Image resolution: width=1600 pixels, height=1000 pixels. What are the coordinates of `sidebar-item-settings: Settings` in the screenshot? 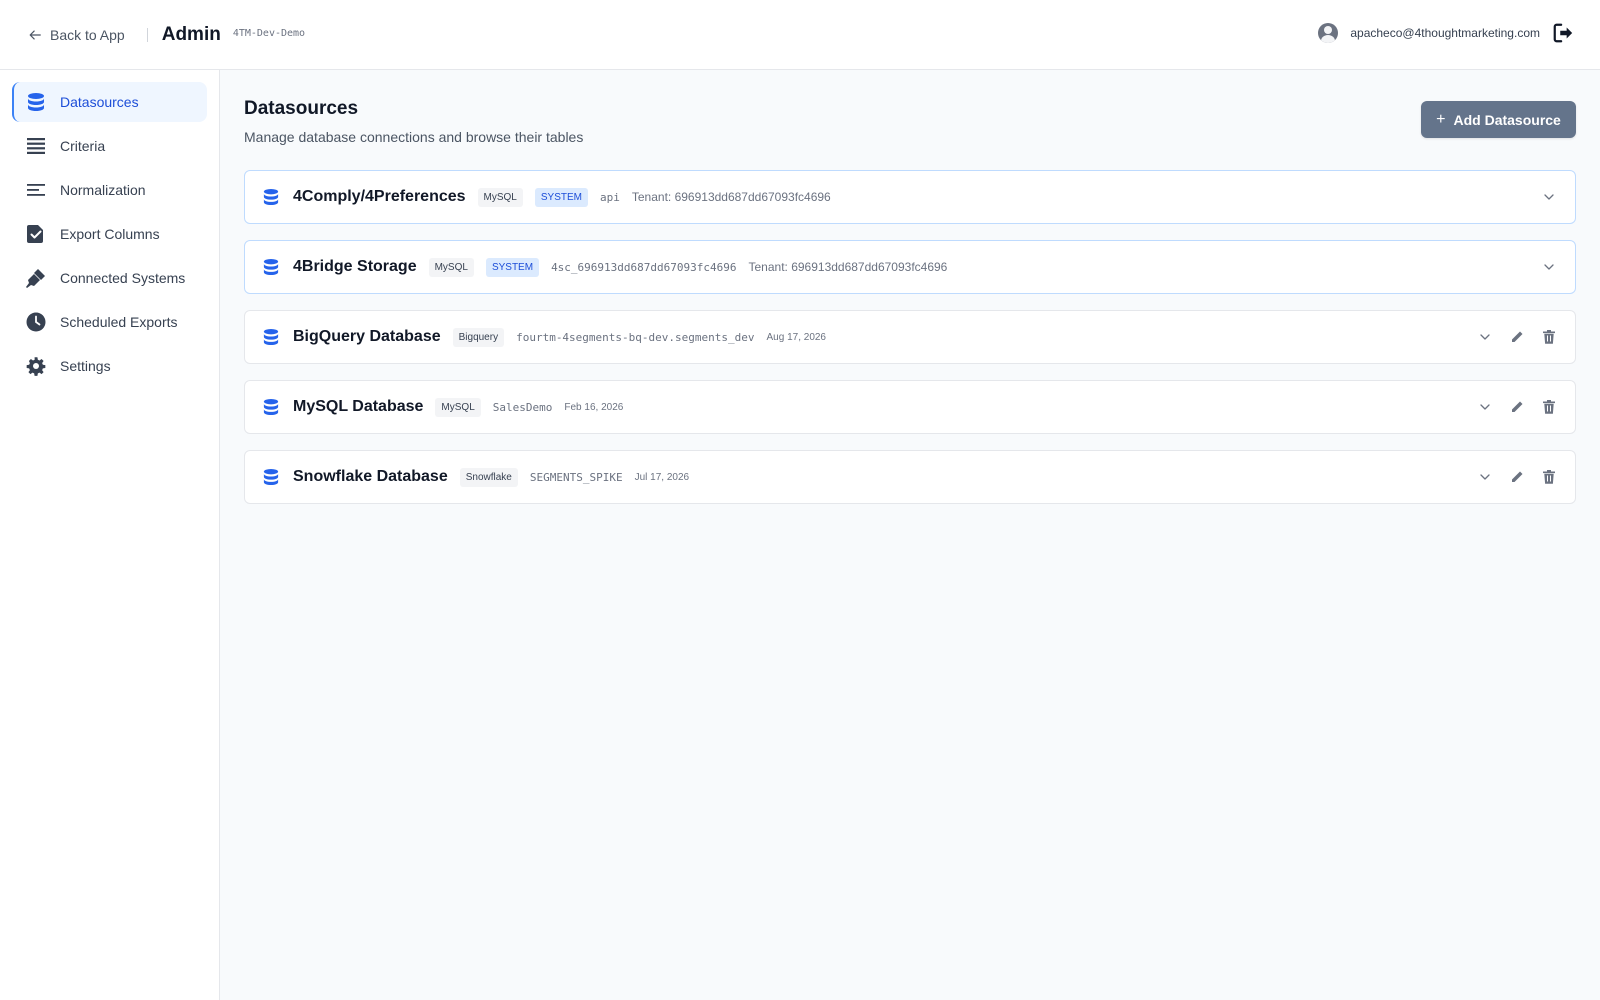 It's located at (109, 366).